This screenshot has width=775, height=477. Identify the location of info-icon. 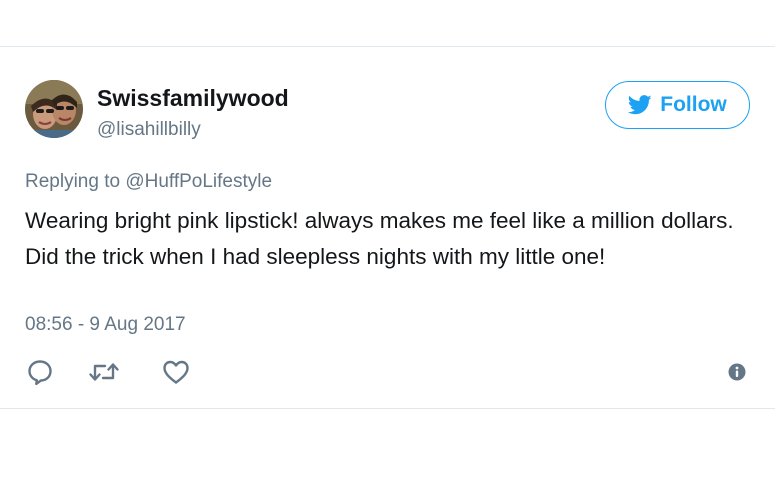
(737, 374).